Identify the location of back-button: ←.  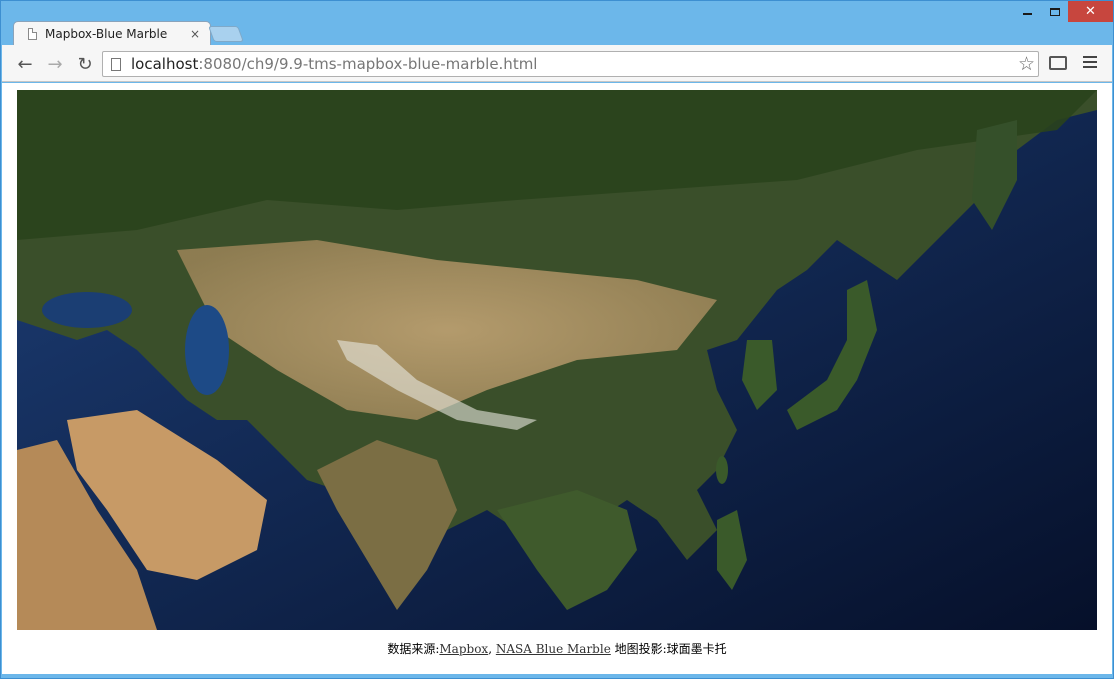
(25, 64).